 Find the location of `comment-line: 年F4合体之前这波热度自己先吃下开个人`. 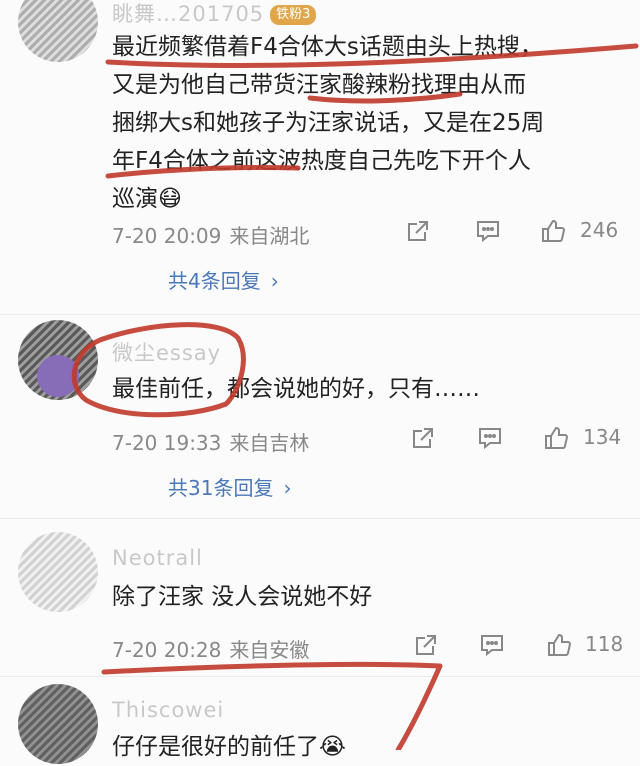

comment-line: 年F4合体之前这波热度自己先吃下开个人 is located at coordinates (321, 161).